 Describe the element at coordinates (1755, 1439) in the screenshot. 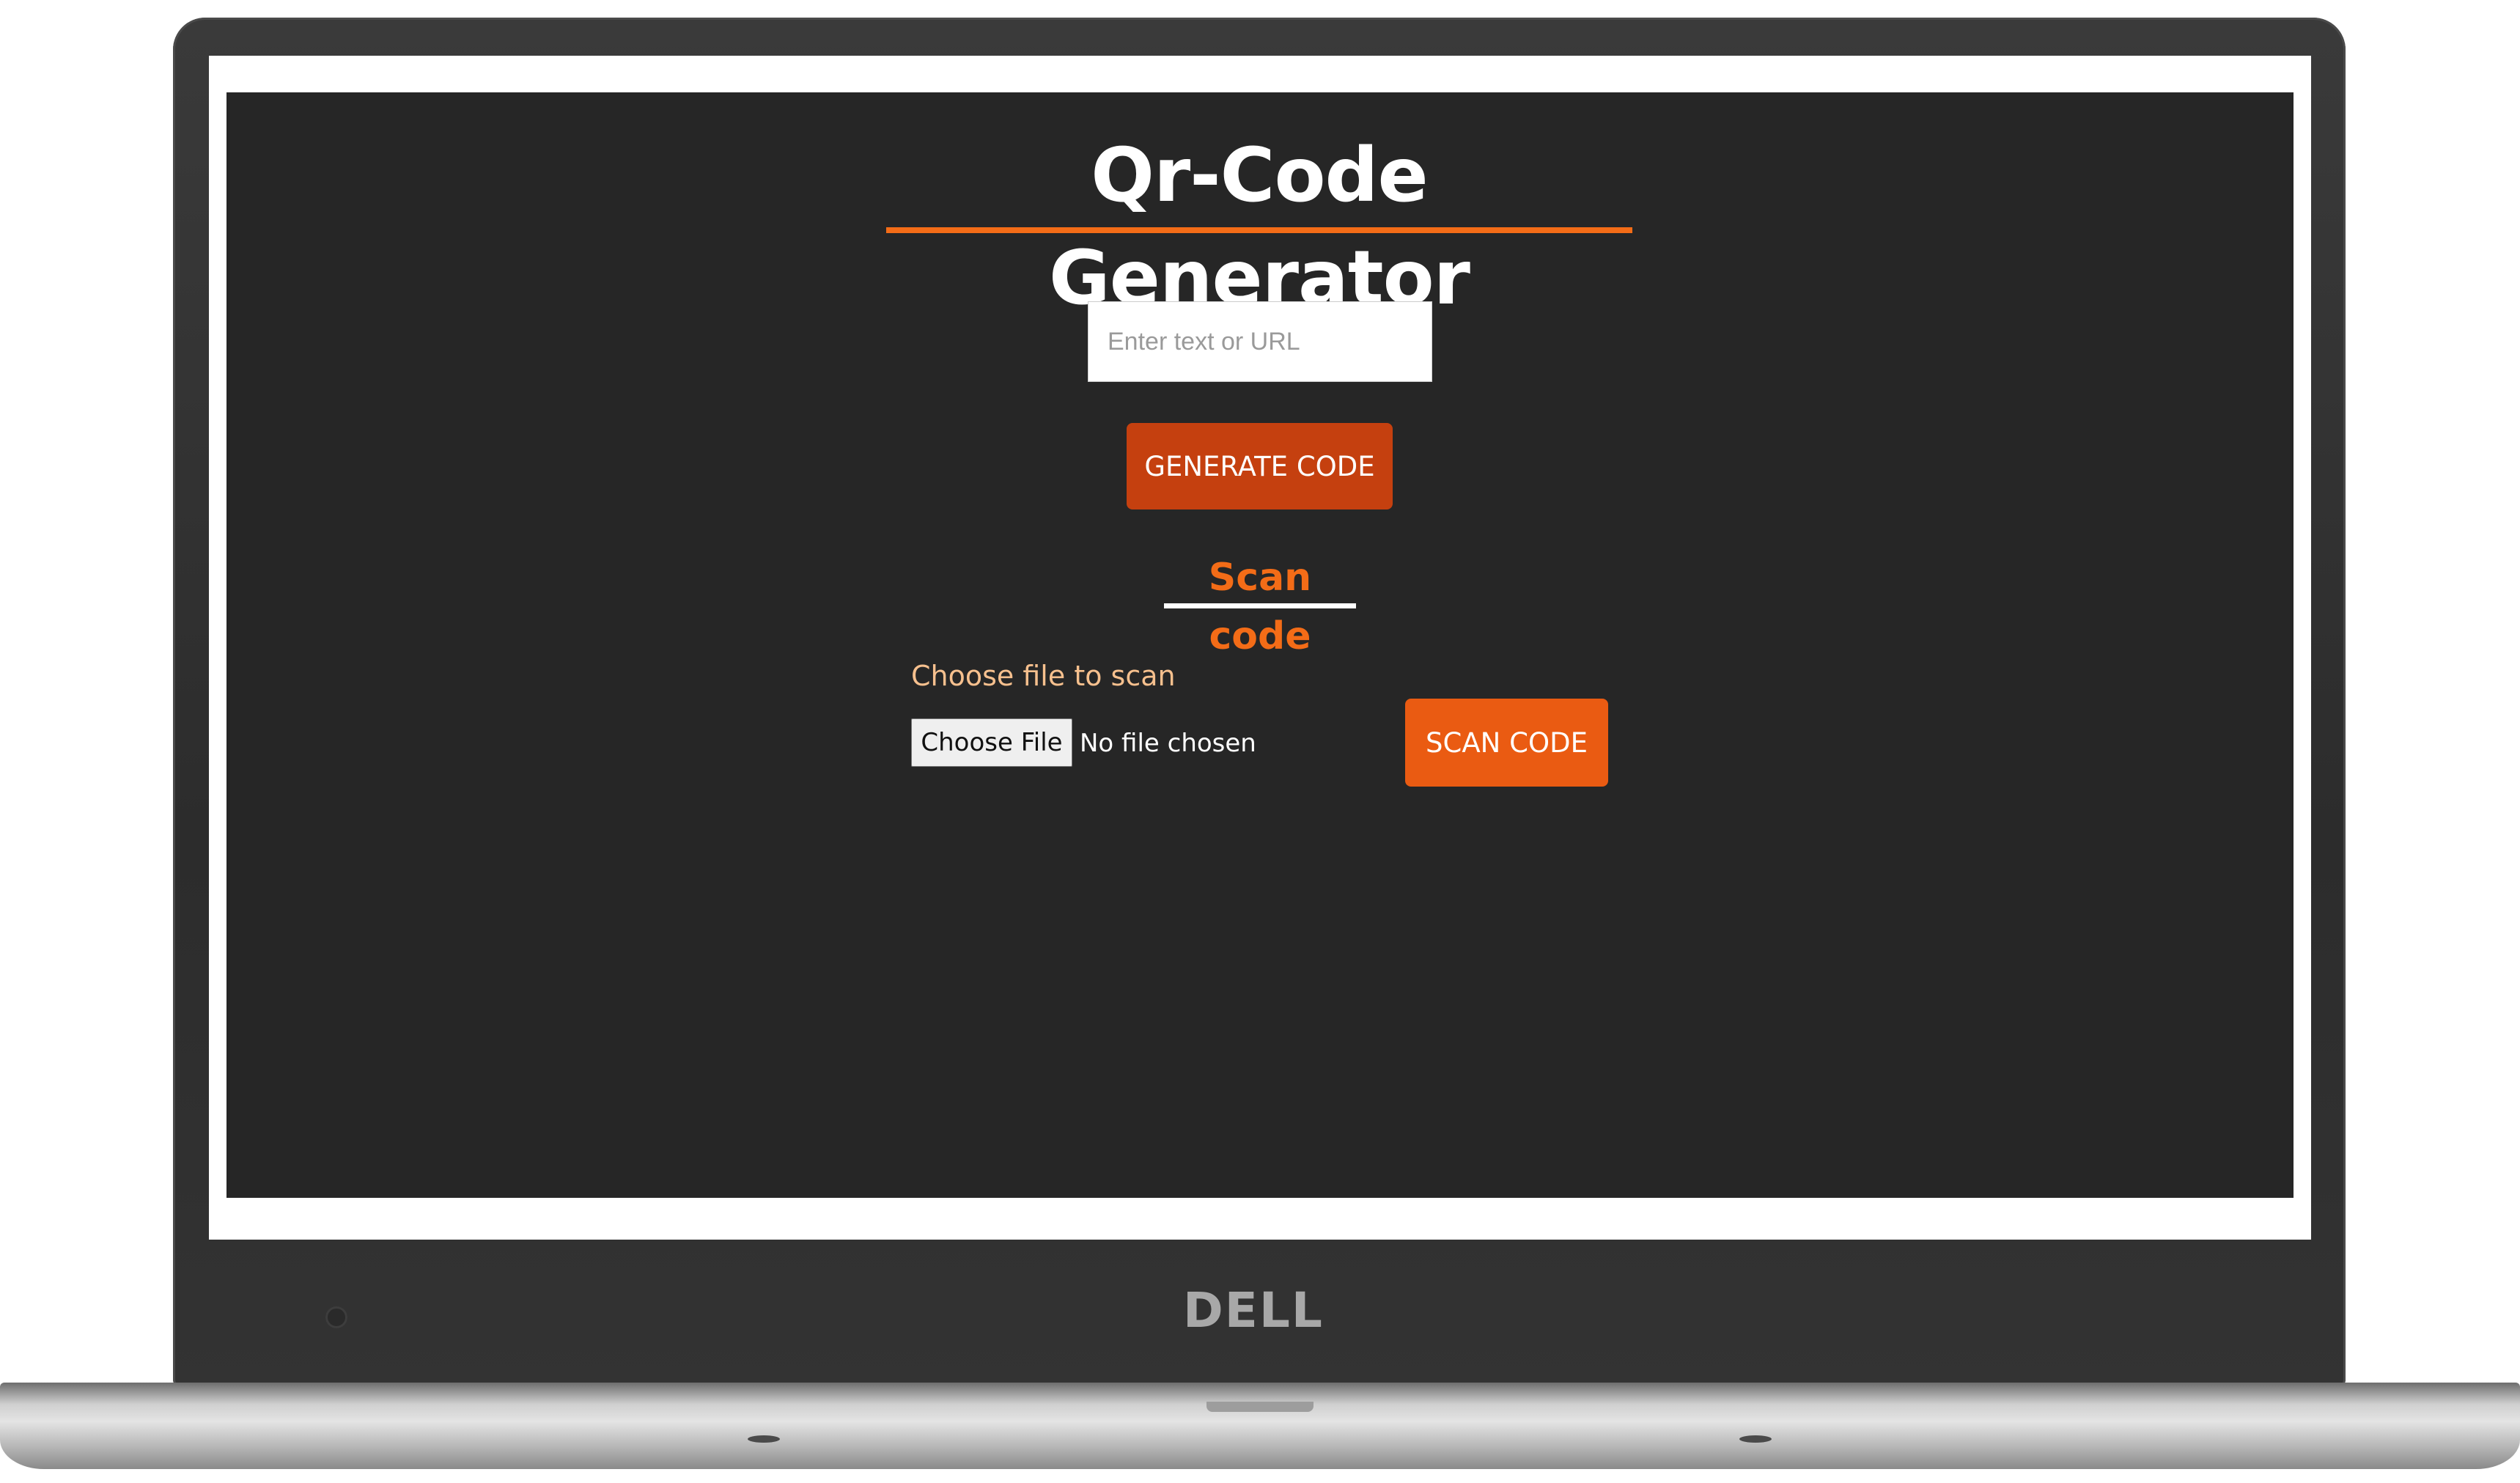

I see `laptop-foot-right` at that location.